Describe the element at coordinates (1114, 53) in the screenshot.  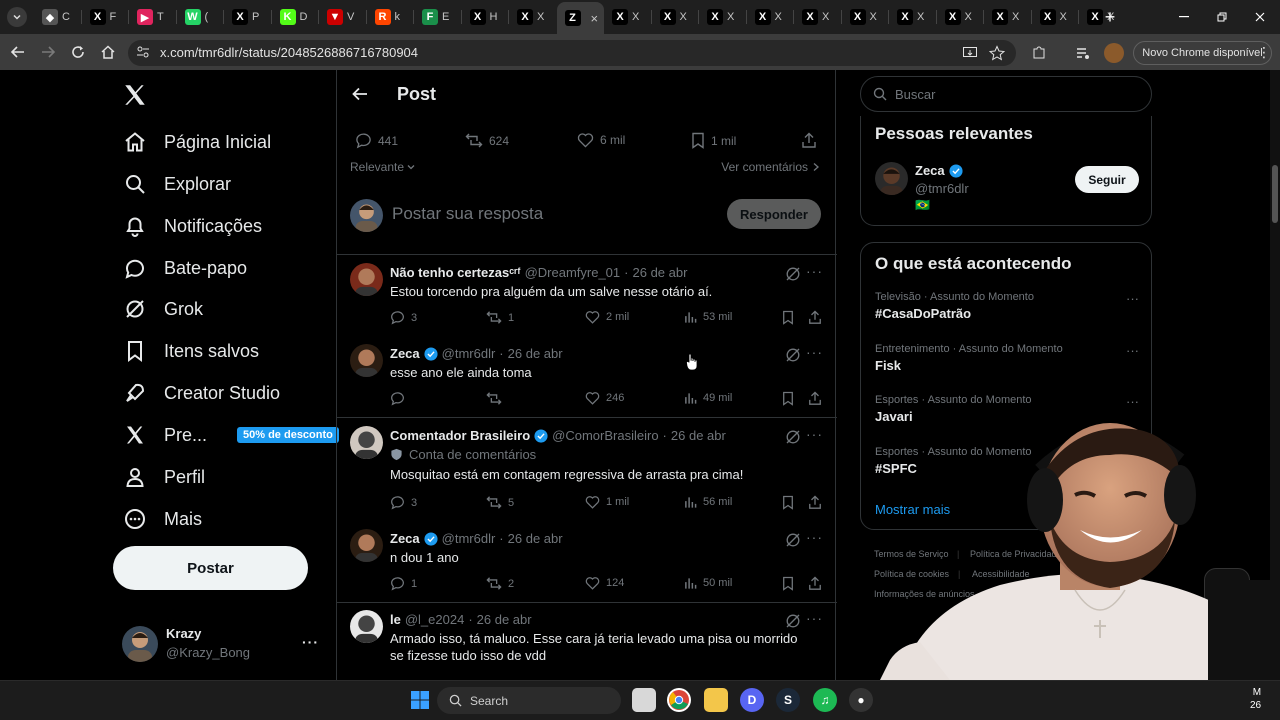
I see `profile-avatar` at that location.